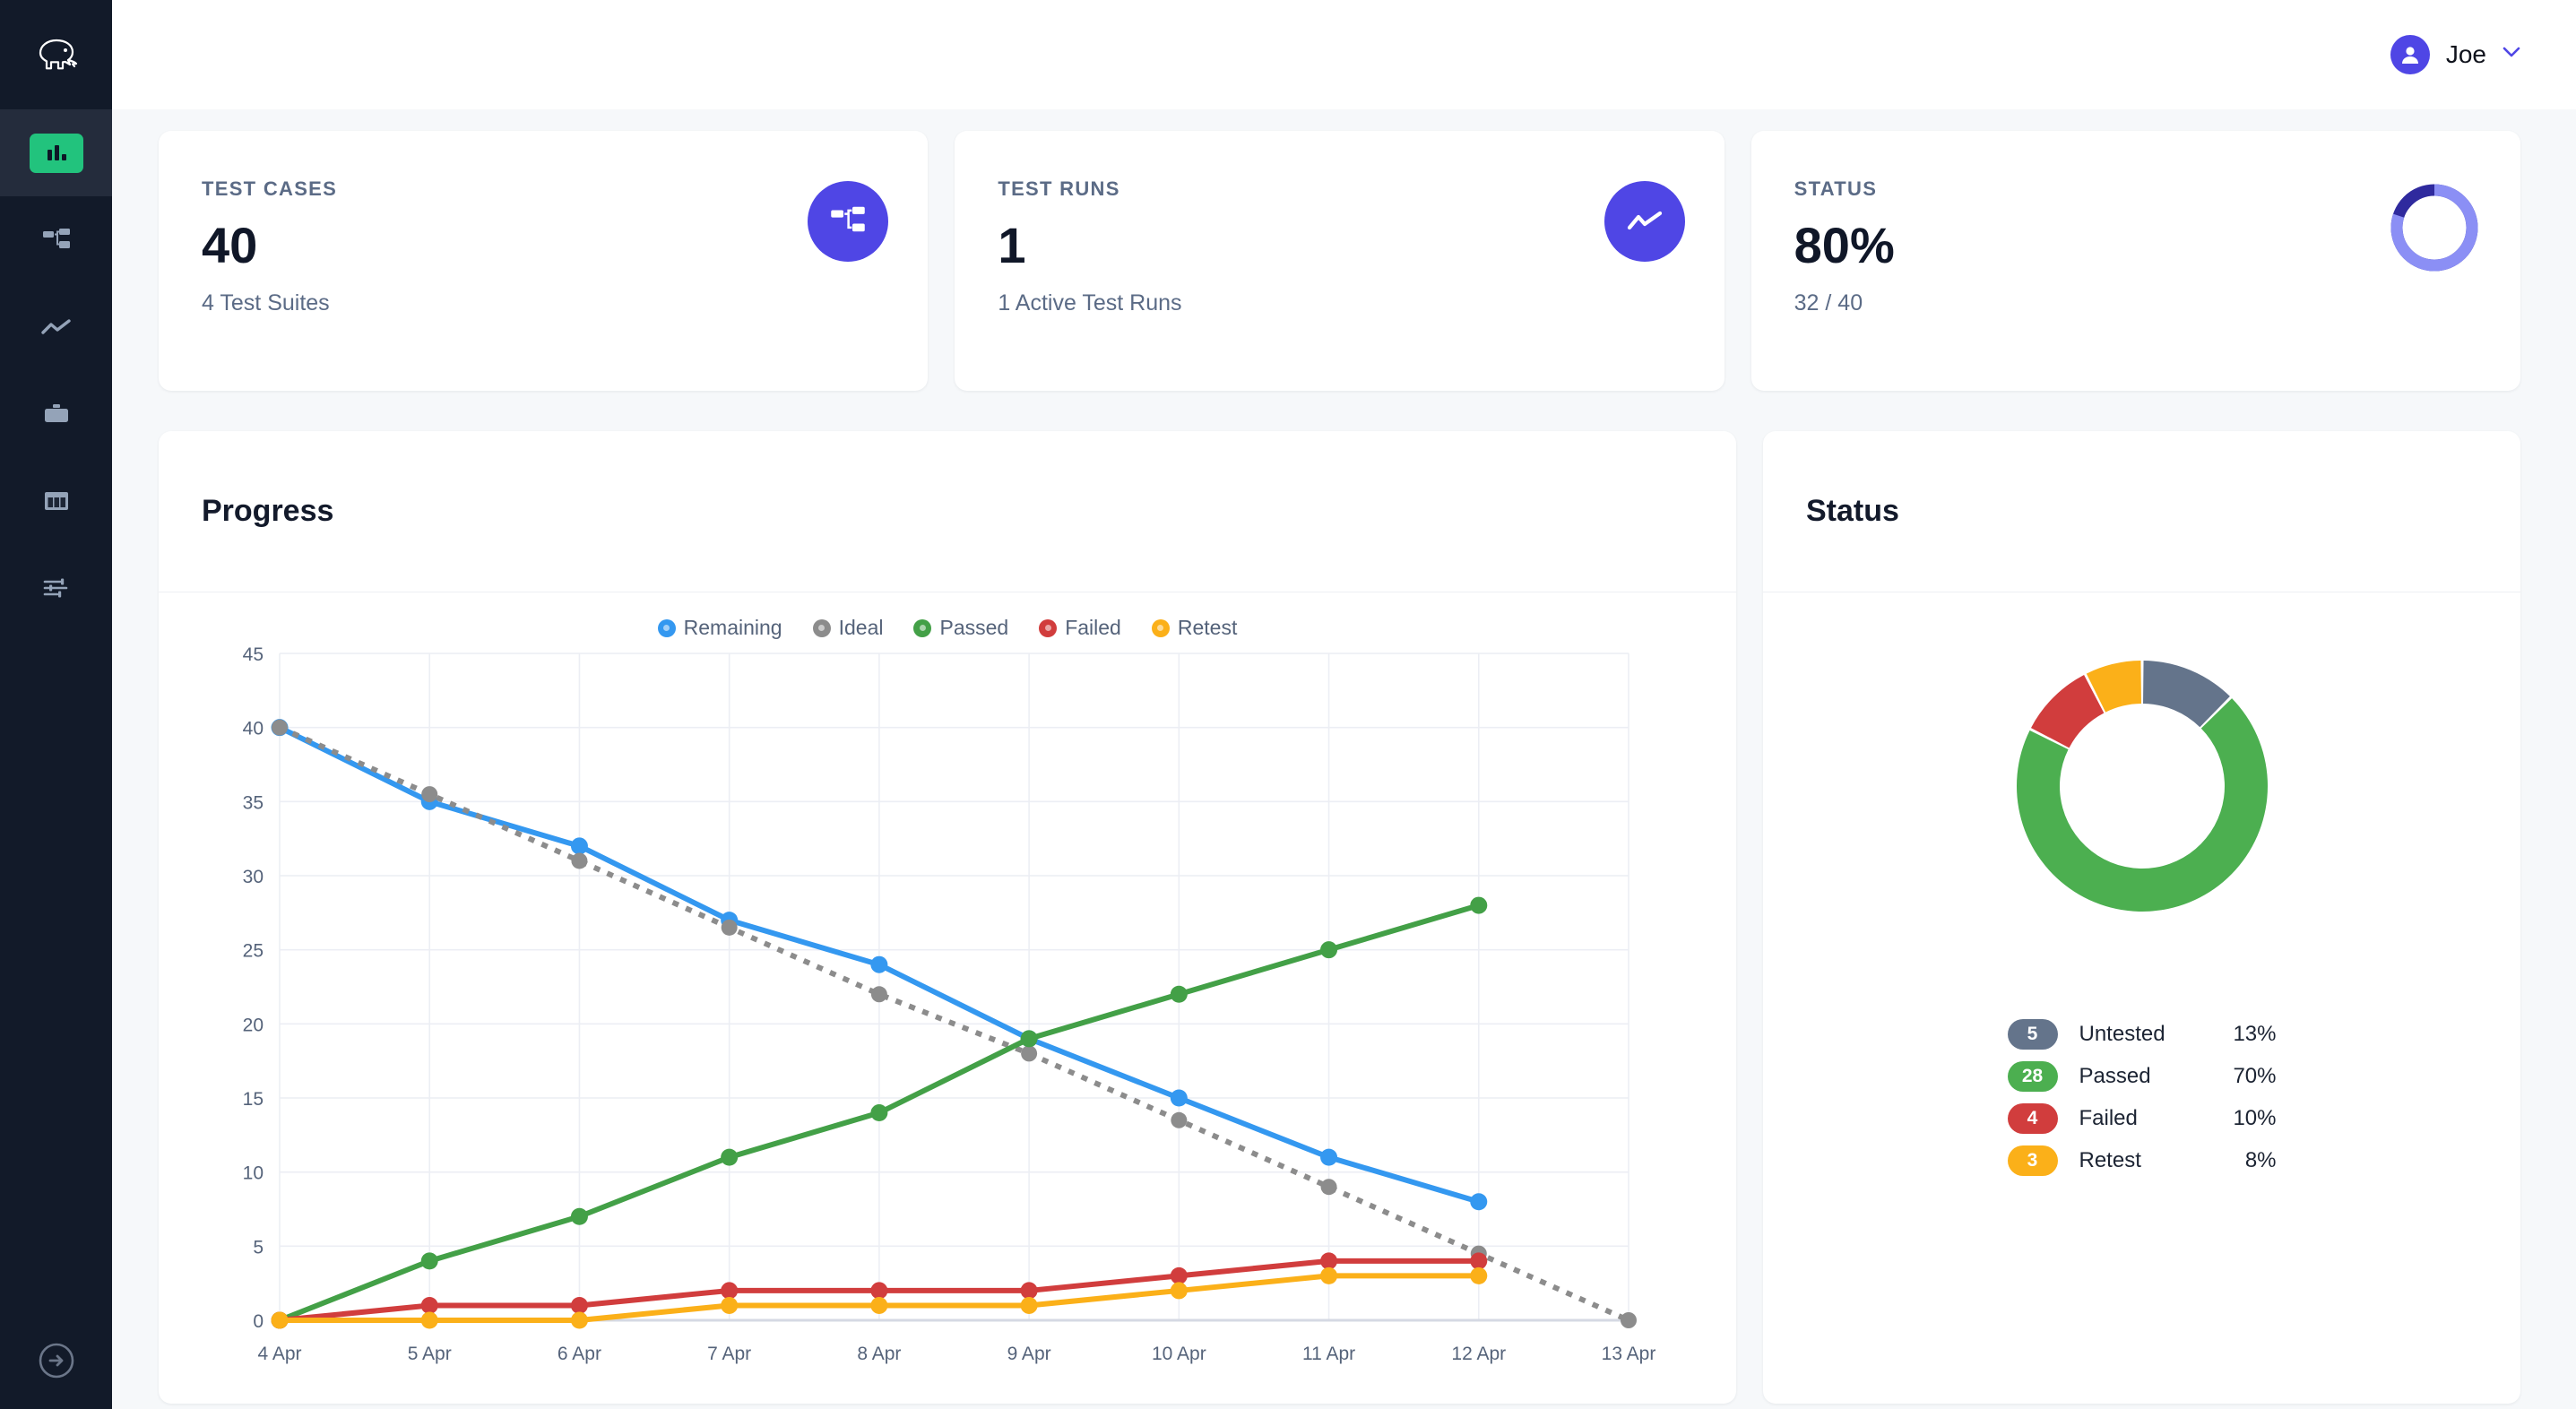  I want to click on sidebar-item-test-runs, so click(56, 326).